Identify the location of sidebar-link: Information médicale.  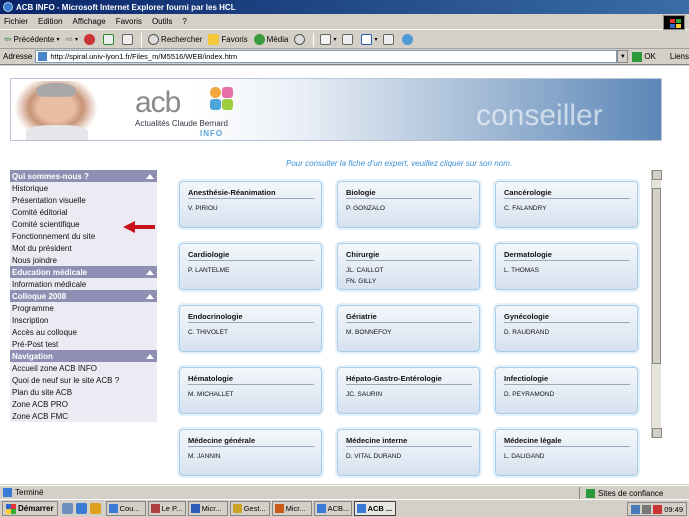
(83, 284).